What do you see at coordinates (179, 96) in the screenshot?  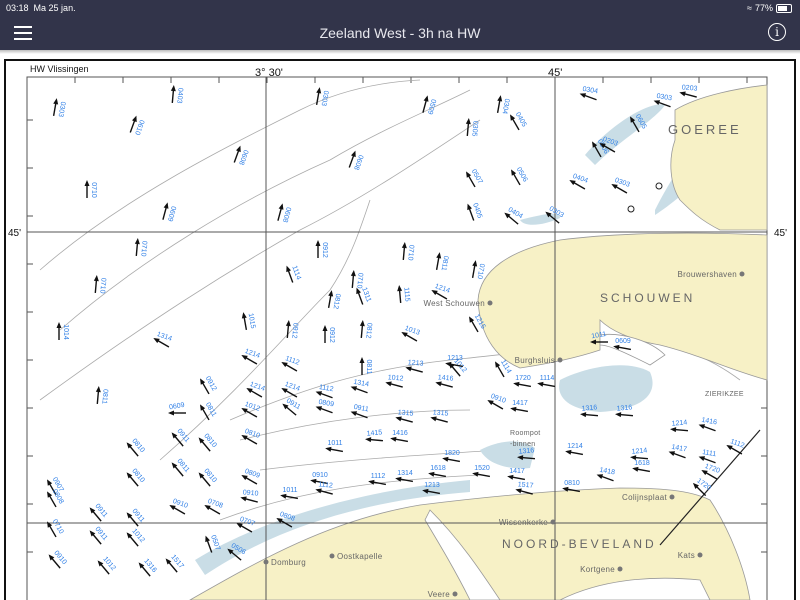 I see `current-speed-label: 0403` at bounding box center [179, 96].